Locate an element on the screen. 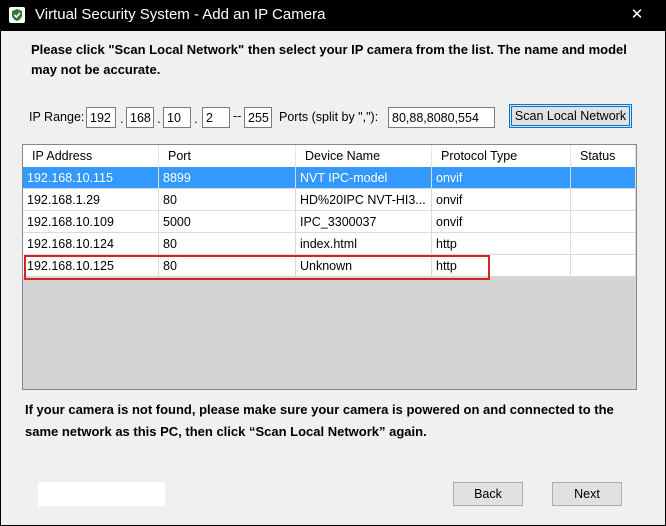 The width and height of the screenshot is (666, 526). table-row: 192.168.10.109 5000 IPC_3300037 onvif is located at coordinates (329, 222).